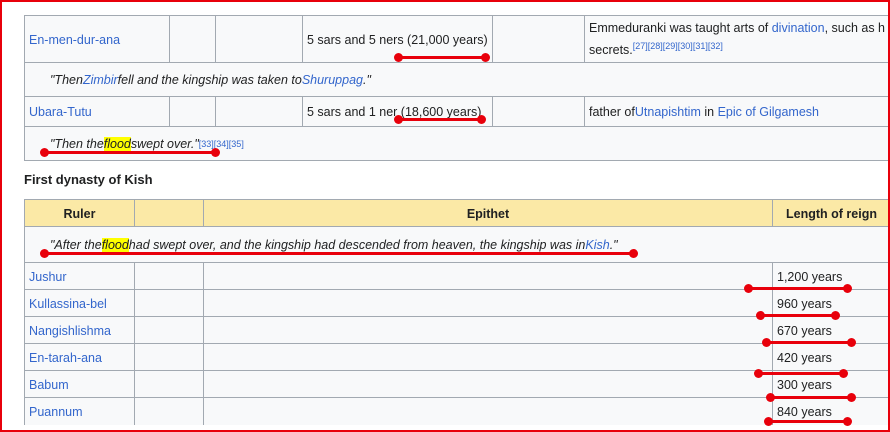 This screenshot has height=432, width=890. I want to click on reign-length: 960 years, so click(804, 303).